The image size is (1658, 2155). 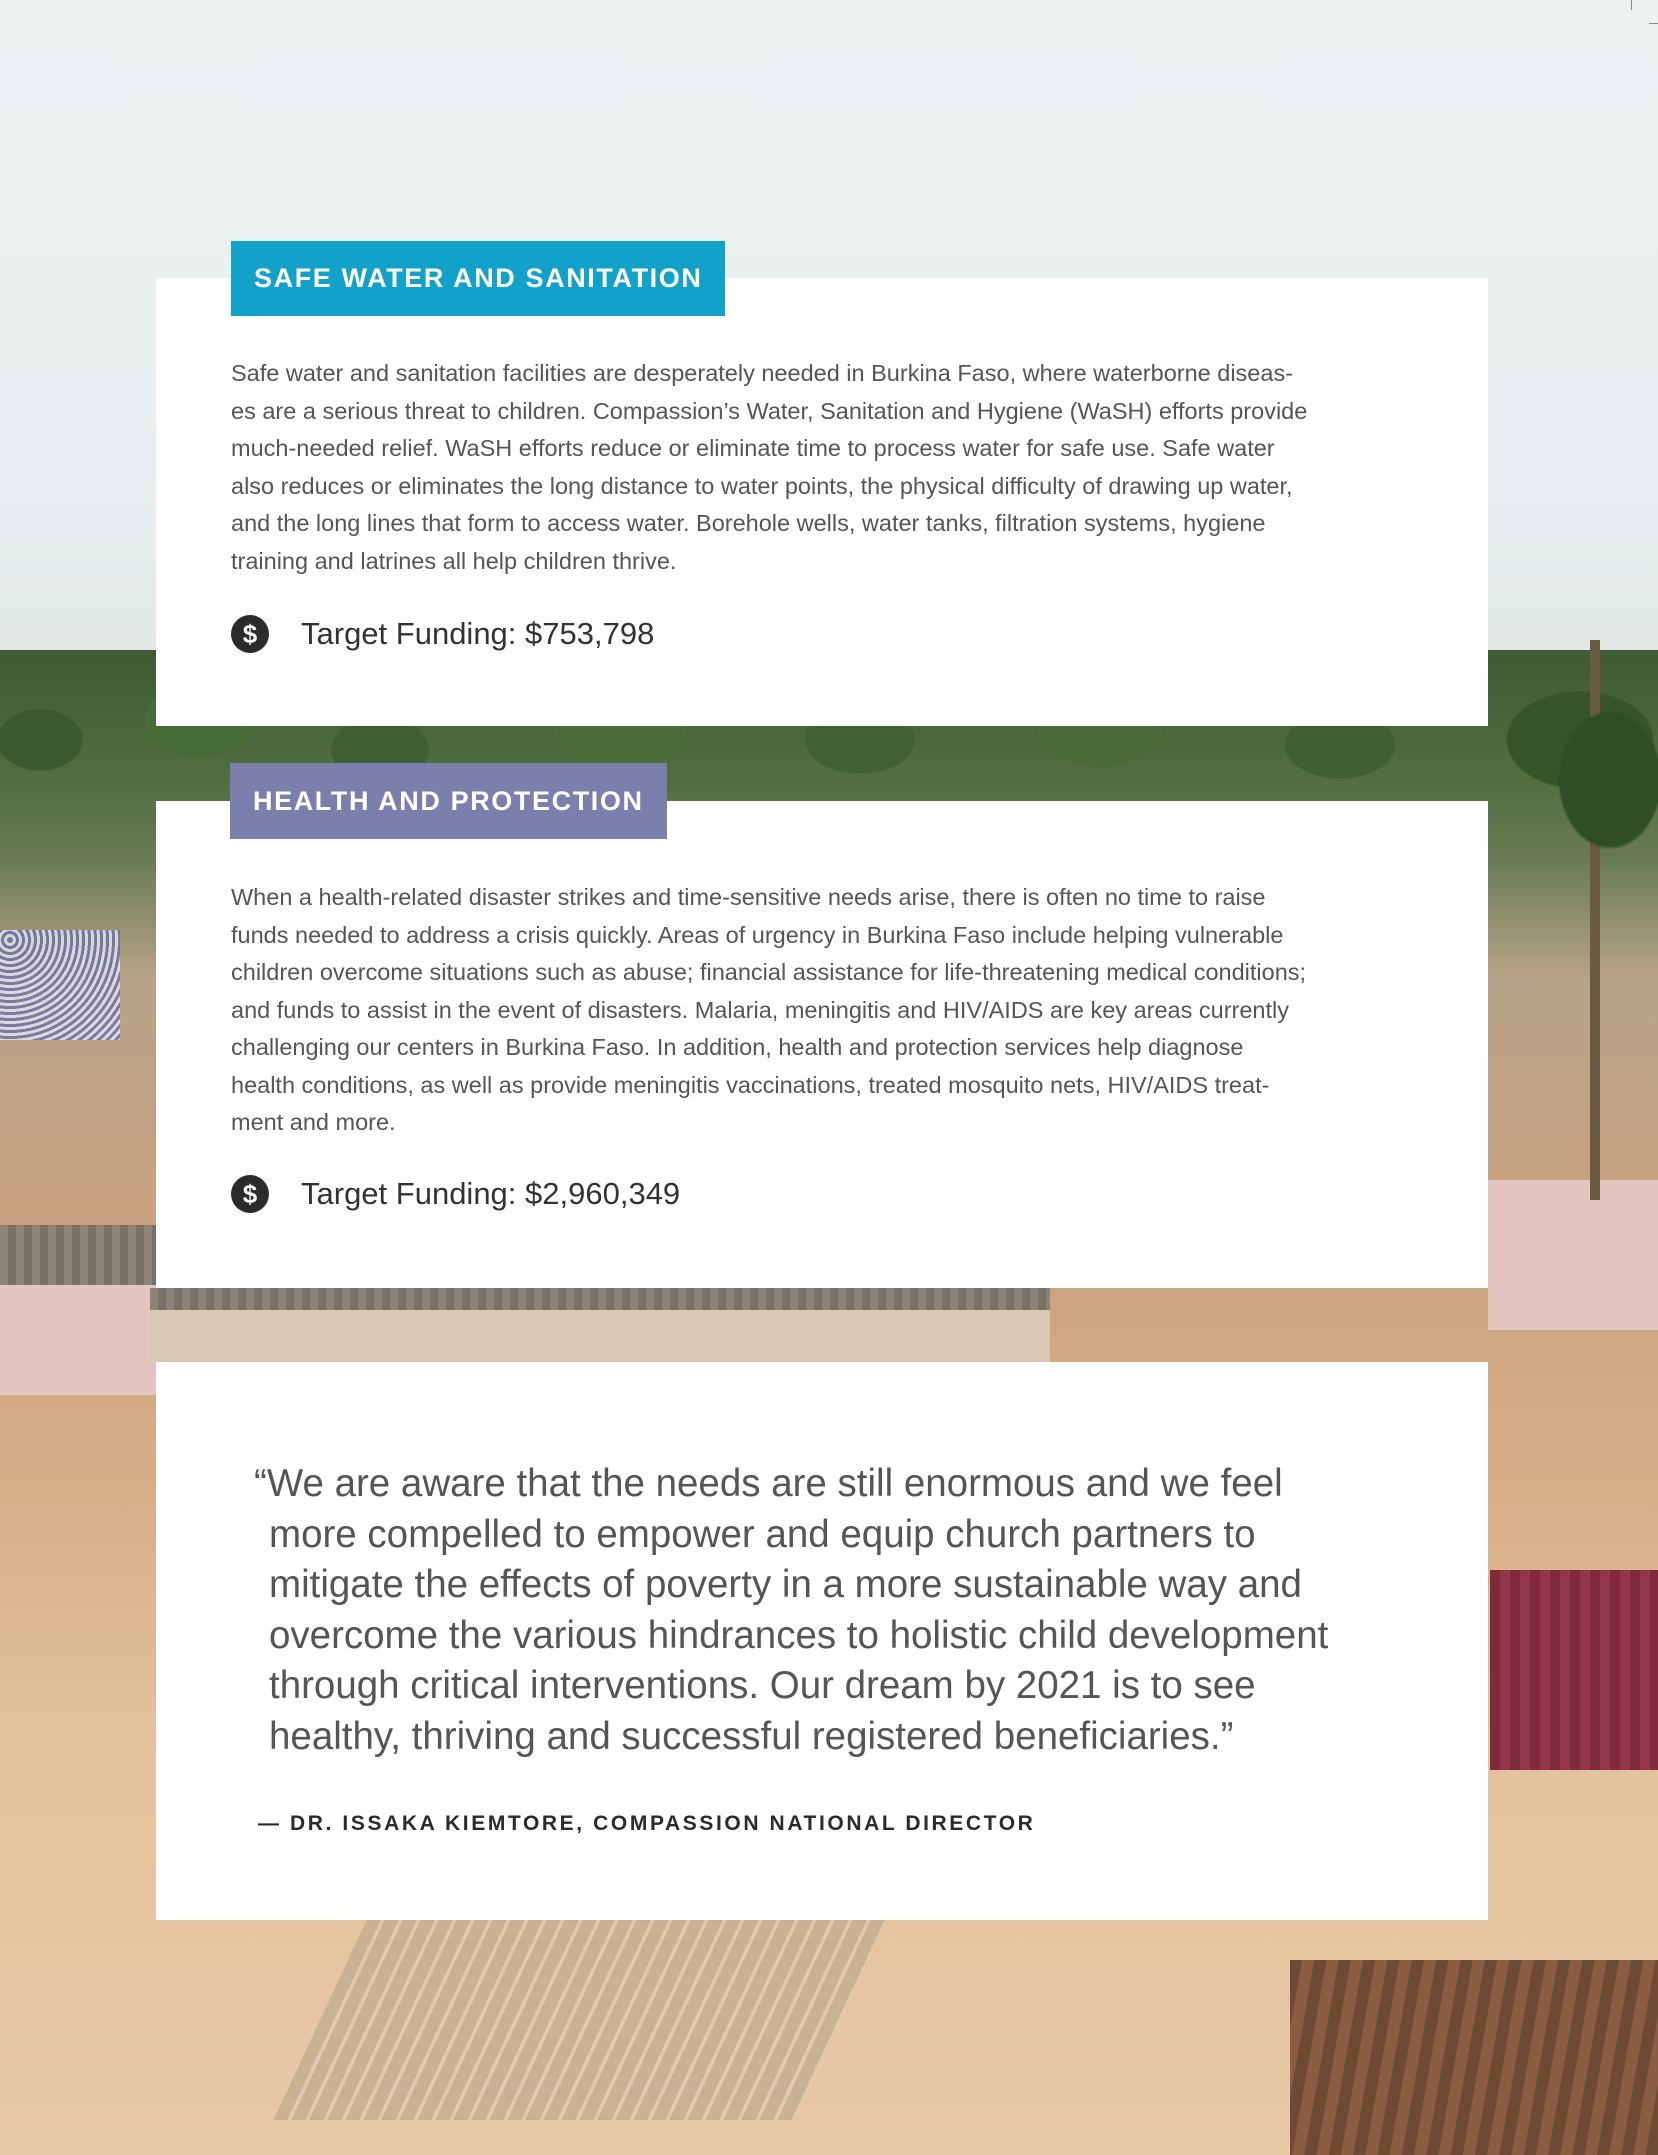 What do you see at coordinates (491, 1193) in the screenshot?
I see `health-funding-amount: Target Funding: $2,960,349` at bounding box center [491, 1193].